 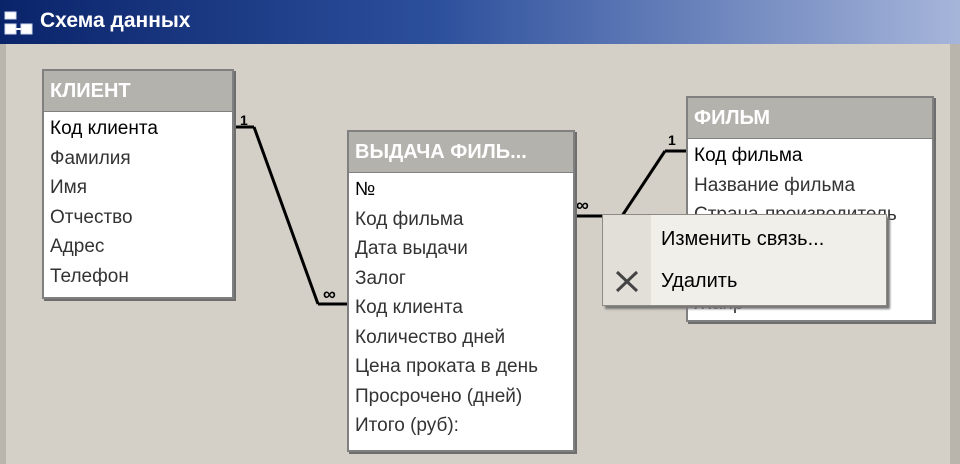 I want to click on field-vydacha-zalog: Залог, so click(x=461, y=279).